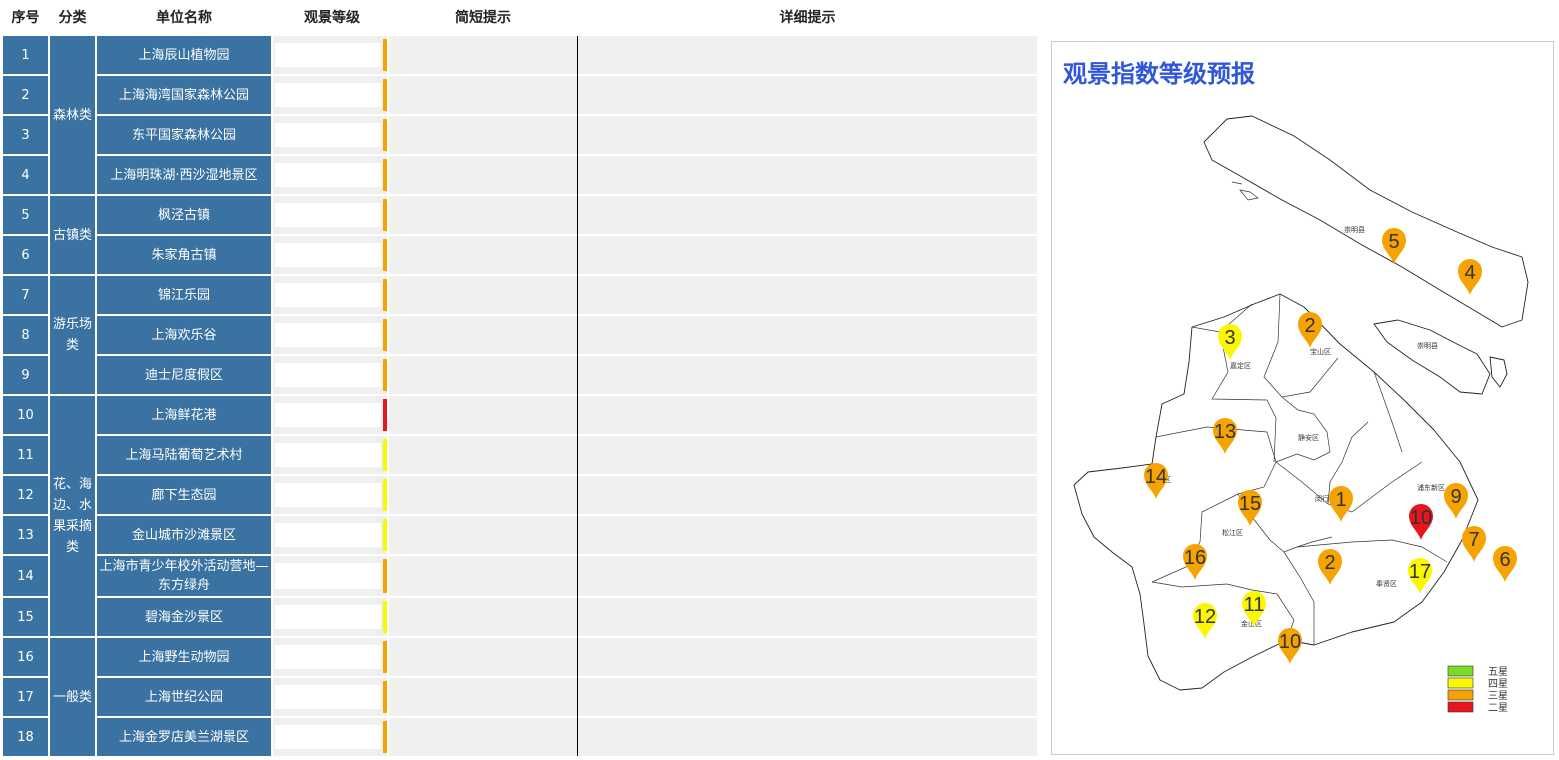 Image resolution: width=1559 pixels, height=760 pixels. I want to click on row-unit-name: 上海辰山植物园, so click(184, 55).